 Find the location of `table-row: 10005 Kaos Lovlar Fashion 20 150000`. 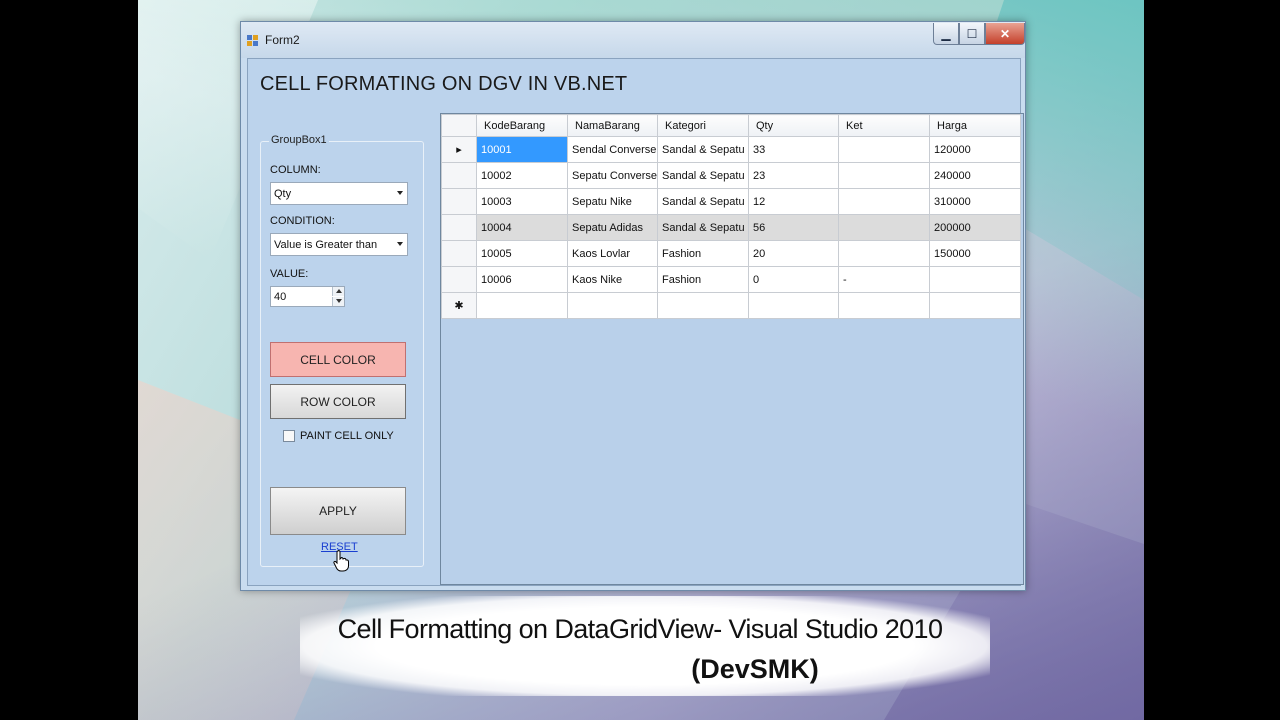

table-row: 10005 Kaos Lovlar Fashion 20 150000 is located at coordinates (731, 253).